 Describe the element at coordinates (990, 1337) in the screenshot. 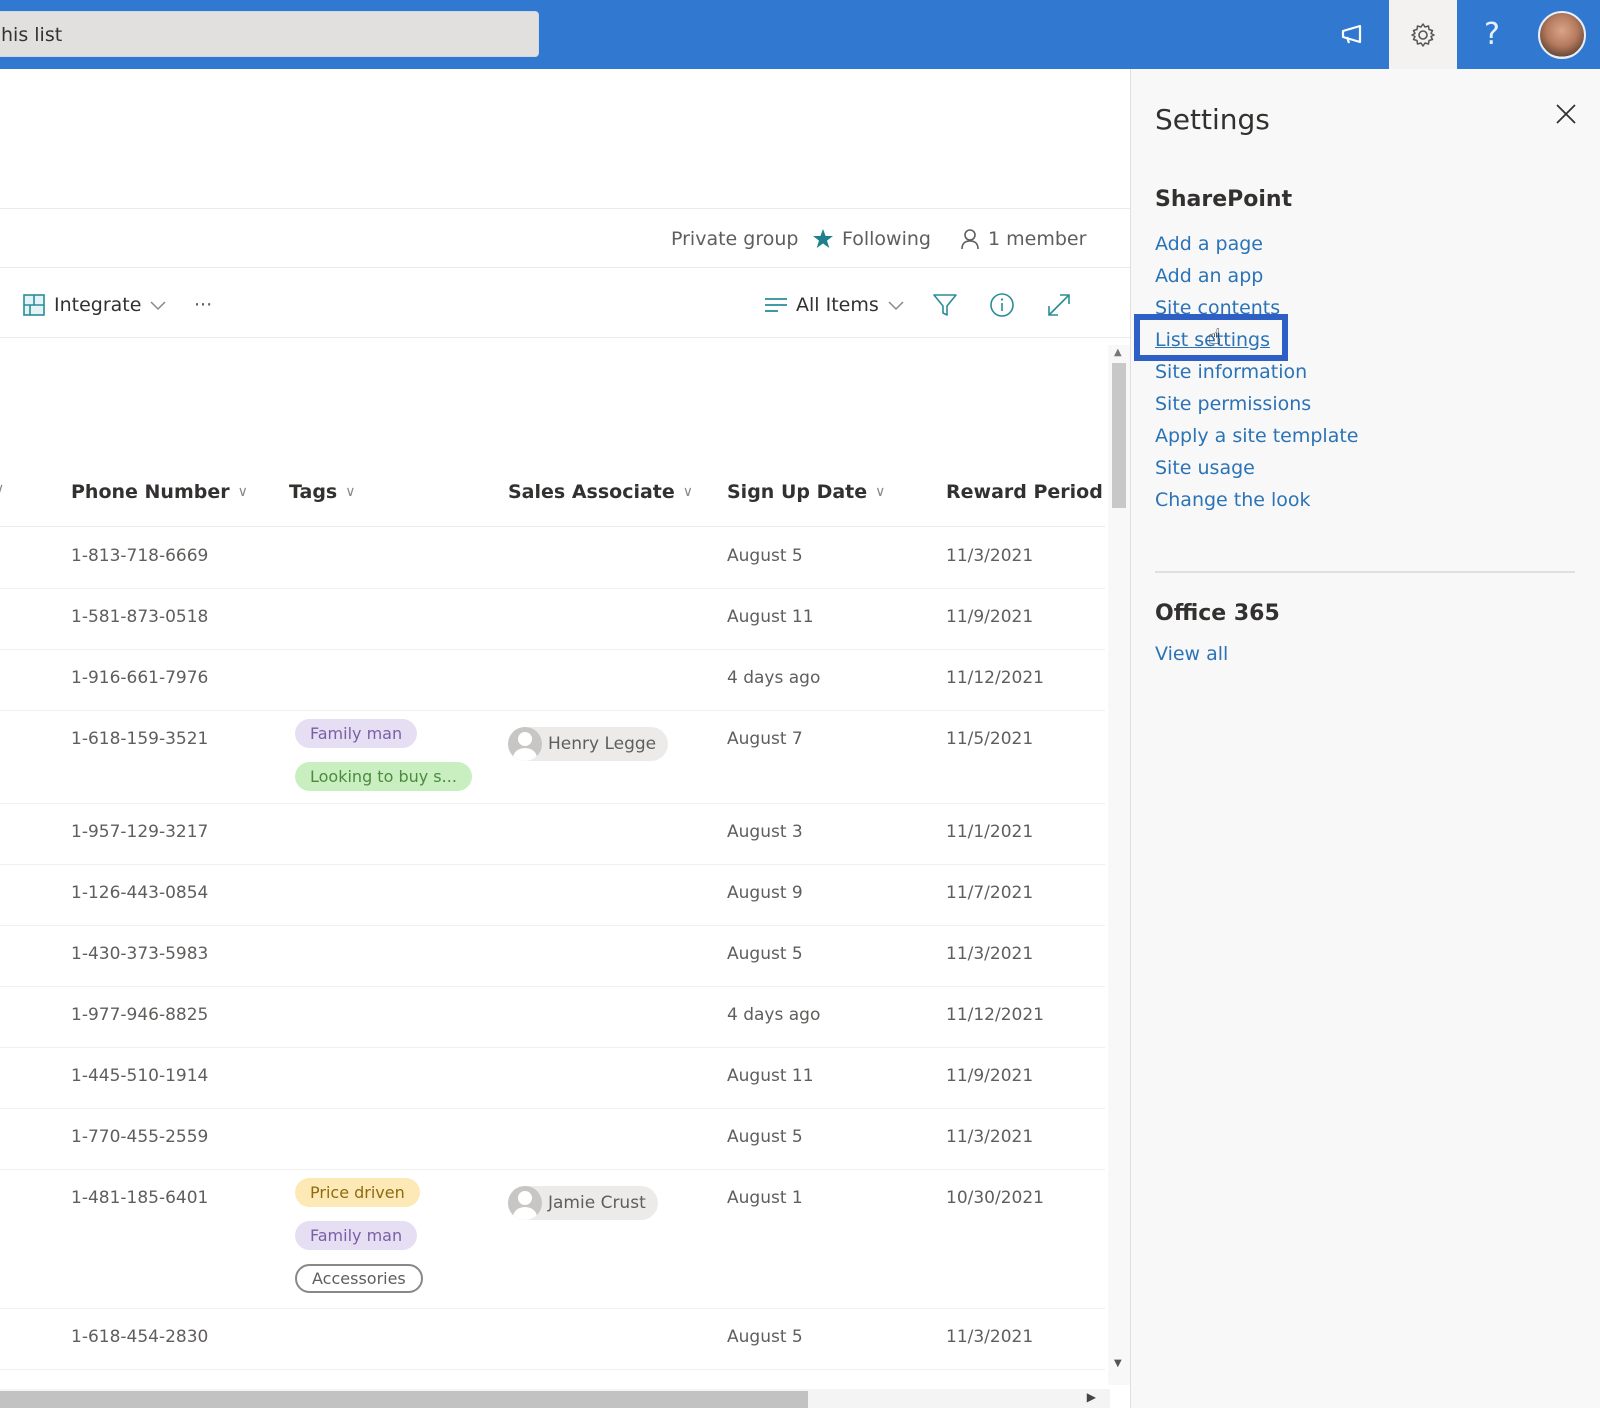

I see `reward-period-cell: 11/3/2021` at that location.